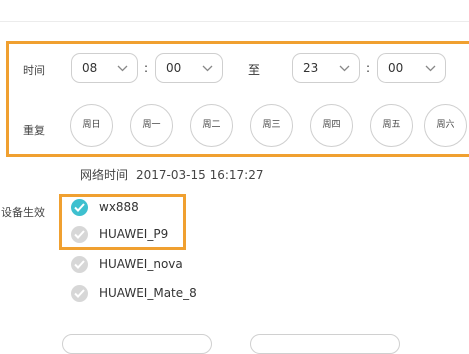 This screenshot has width=469, height=354. Describe the element at coordinates (91, 125) in the screenshot. I see `day-sunday: 周日` at that location.